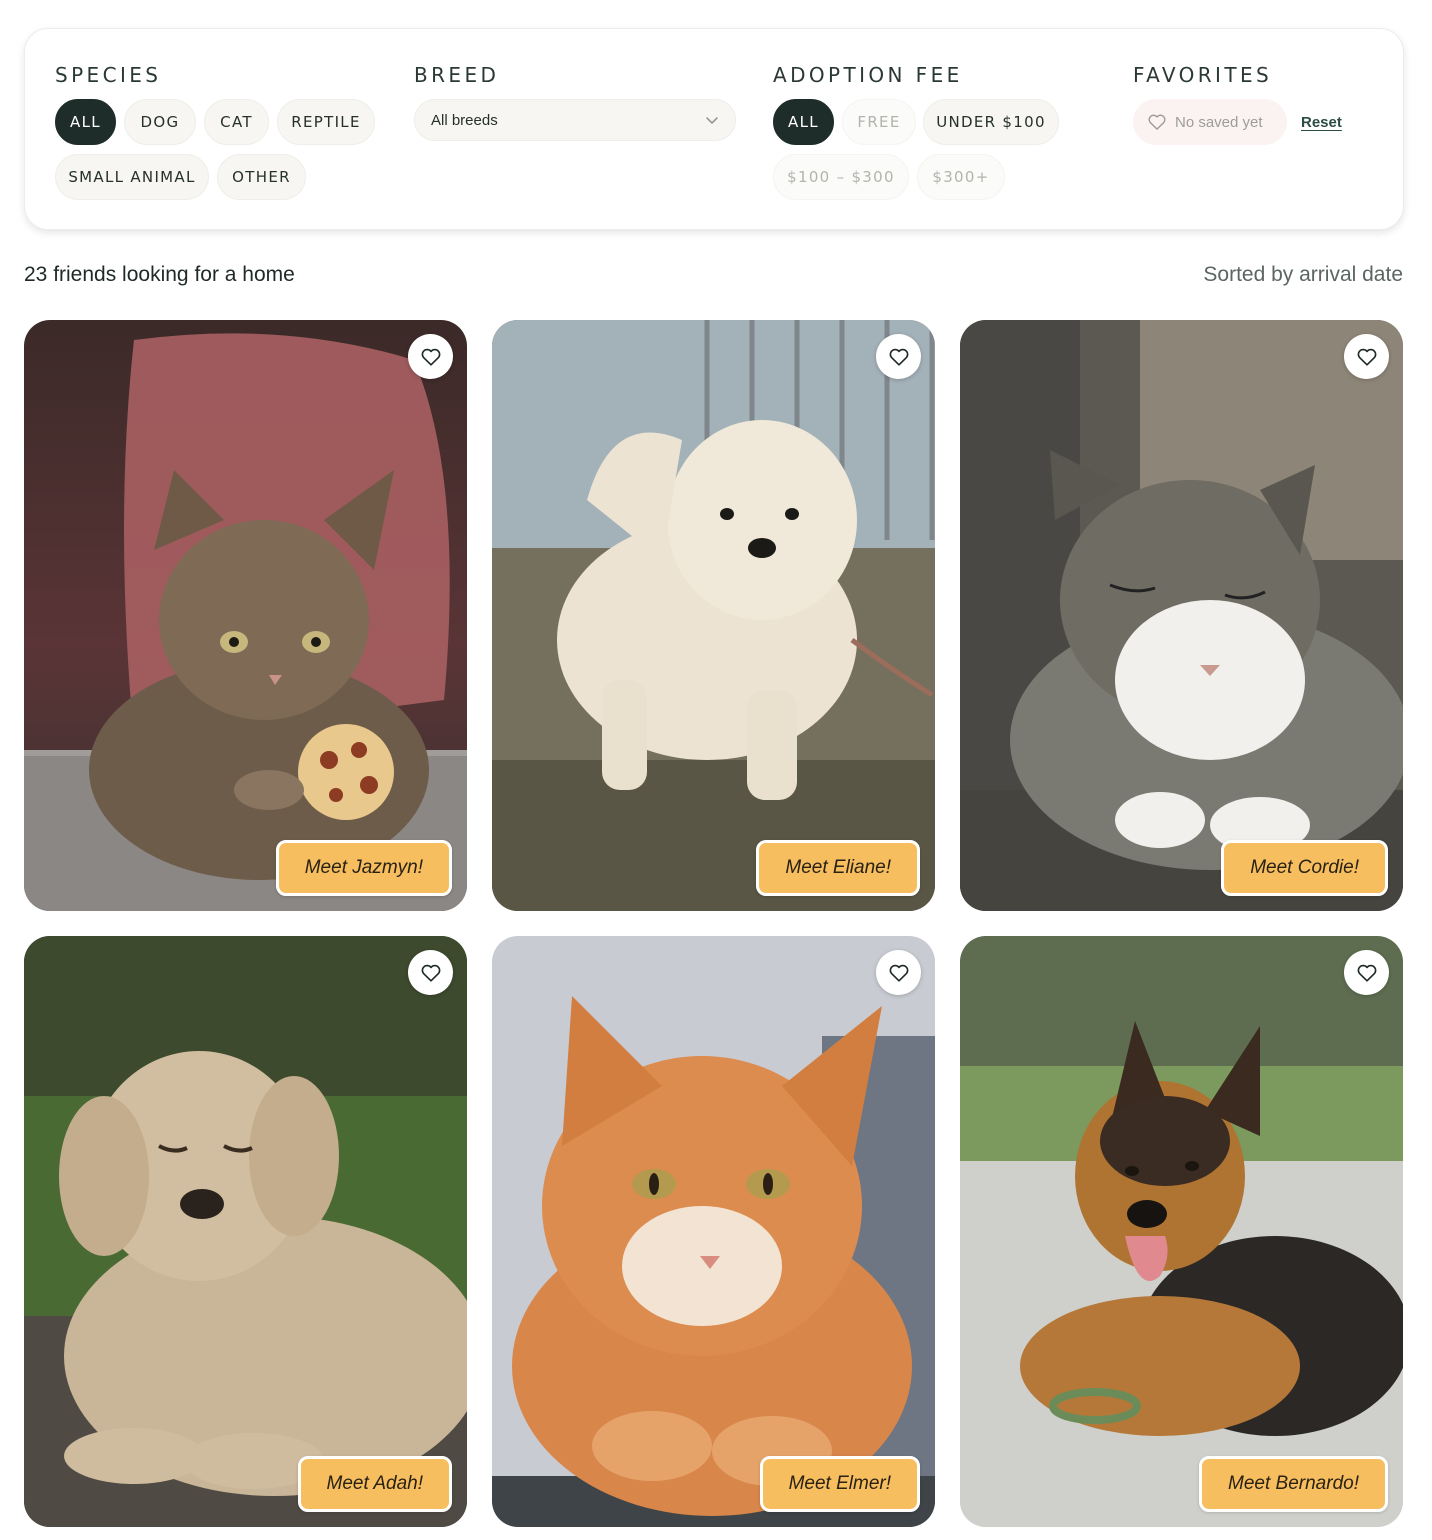 This screenshot has width=1432, height=1540. Describe the element at coordinates (1203, 75) in the screenshot. I see `favorites-filter-title: FAVORITES` at that location.